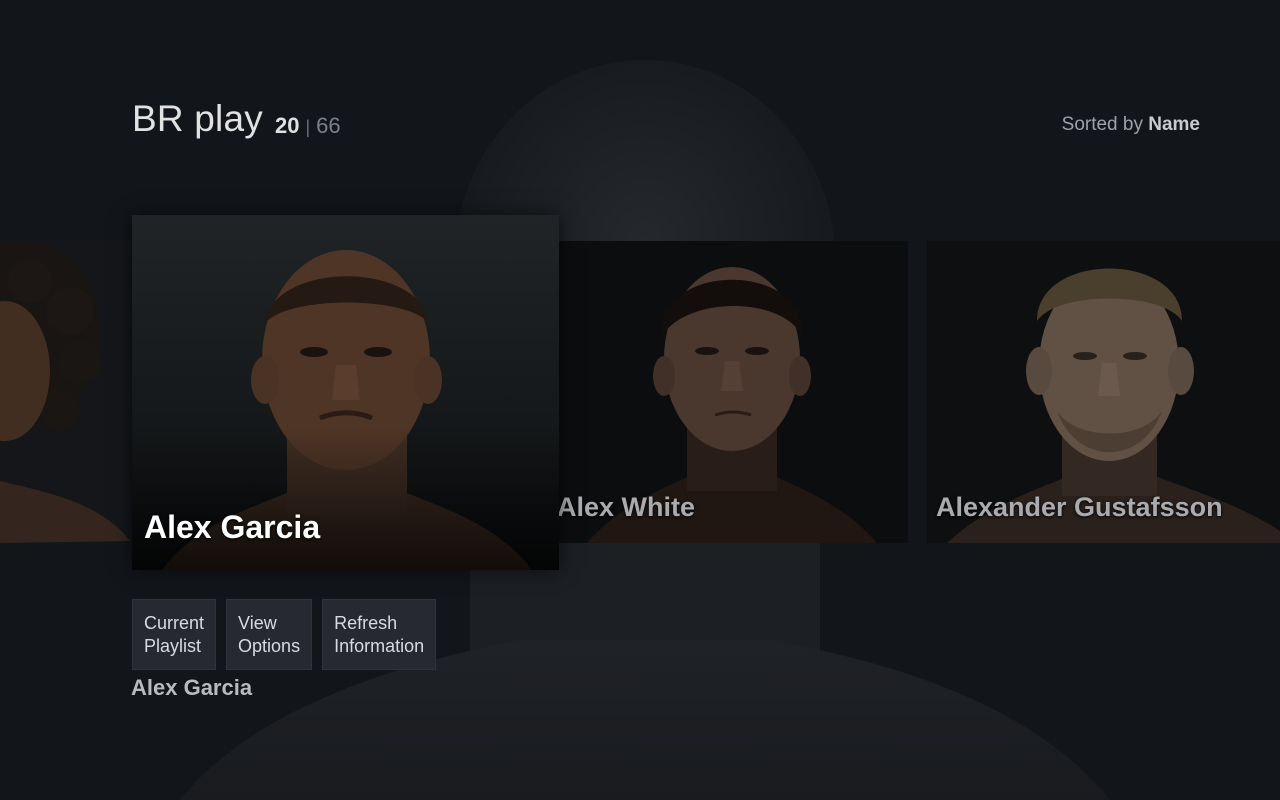  What do you see at coordinates (174, 634) in the screenshot?
I see `current-playlist-button: Current Playlist` at bounding box center [174, 634].